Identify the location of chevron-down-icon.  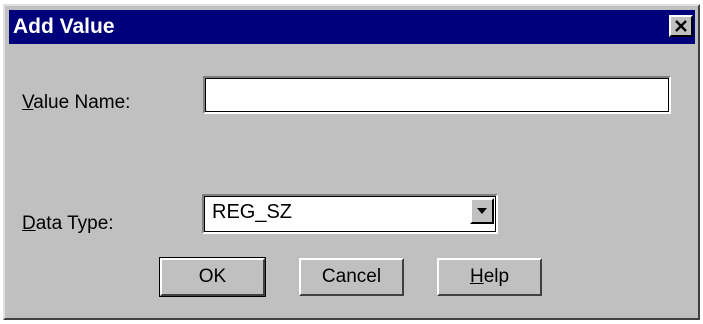
(482, 211).